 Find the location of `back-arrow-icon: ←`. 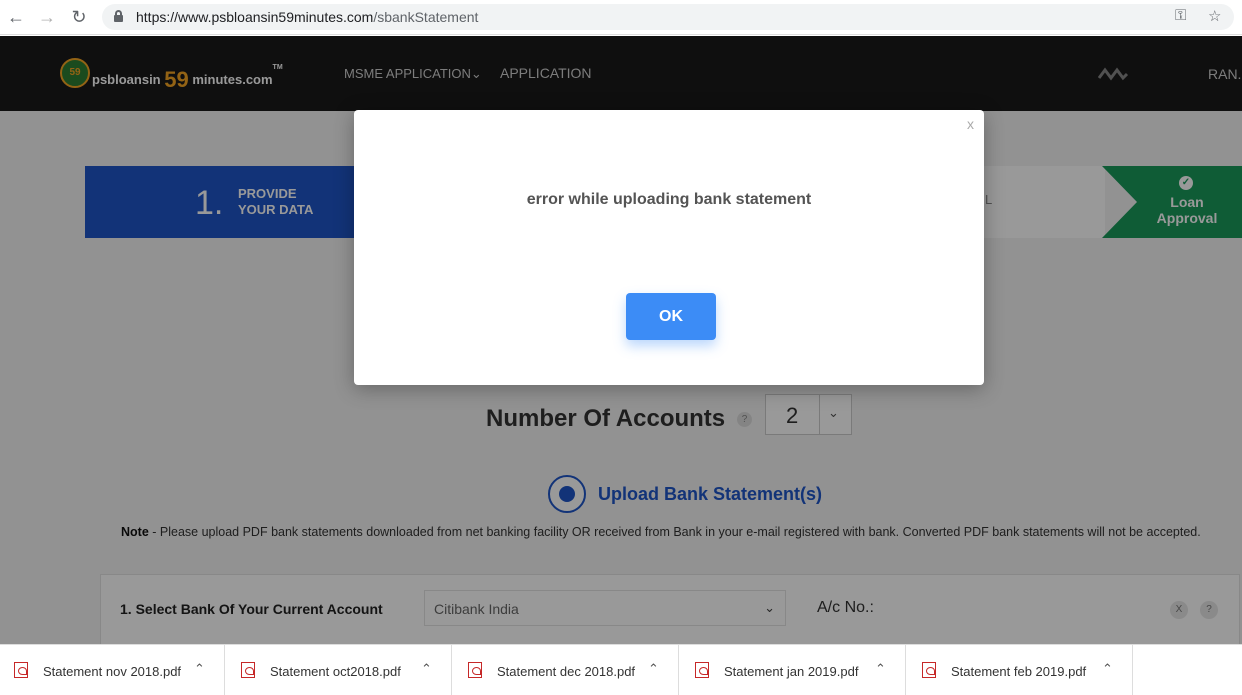

back-arrow-icon: ← is located at coordinates (16, 17).